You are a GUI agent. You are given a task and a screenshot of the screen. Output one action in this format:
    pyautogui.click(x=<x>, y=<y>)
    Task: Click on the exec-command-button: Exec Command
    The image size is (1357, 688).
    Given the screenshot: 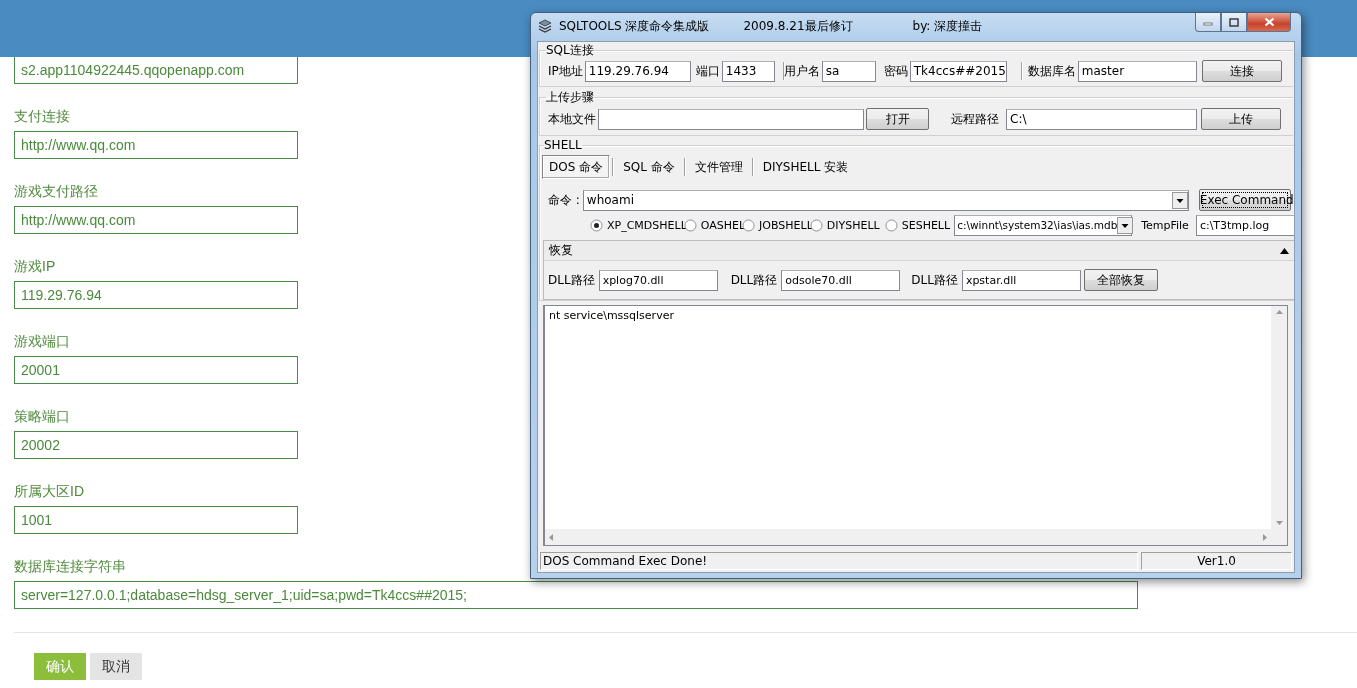 What is the action you would take?
    pyautogui.click(x=1244, y=200)
    